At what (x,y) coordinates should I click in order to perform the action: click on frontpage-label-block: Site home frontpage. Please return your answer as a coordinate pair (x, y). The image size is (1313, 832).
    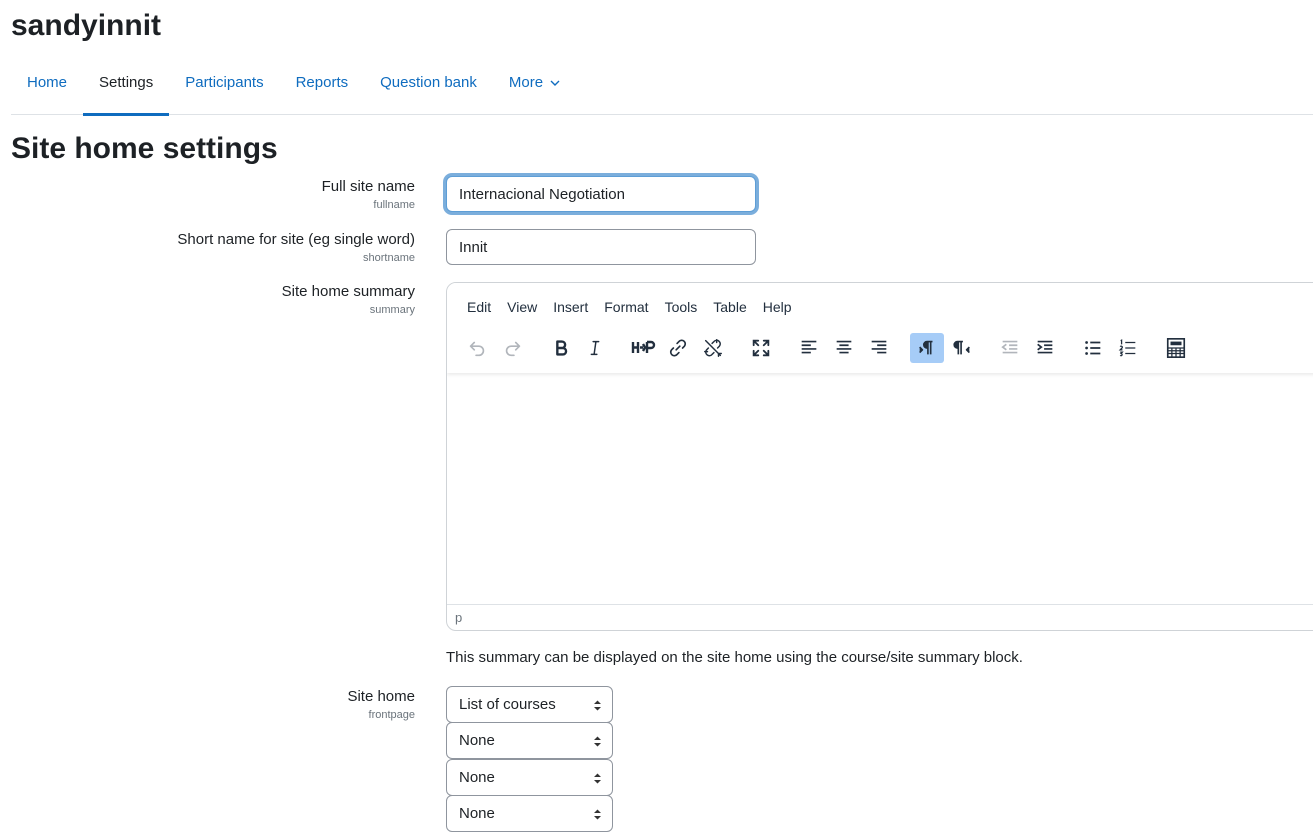
    Looking at the image, I should click on (381, 705).